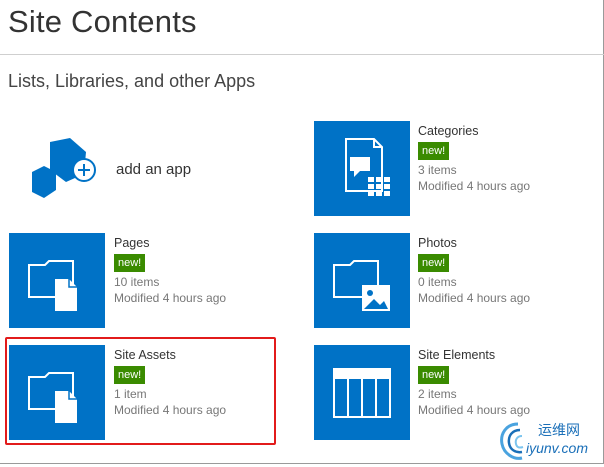 This screenshot has height=467, width=604. I want to click on app-name: Site Elements, so click(474, 355).